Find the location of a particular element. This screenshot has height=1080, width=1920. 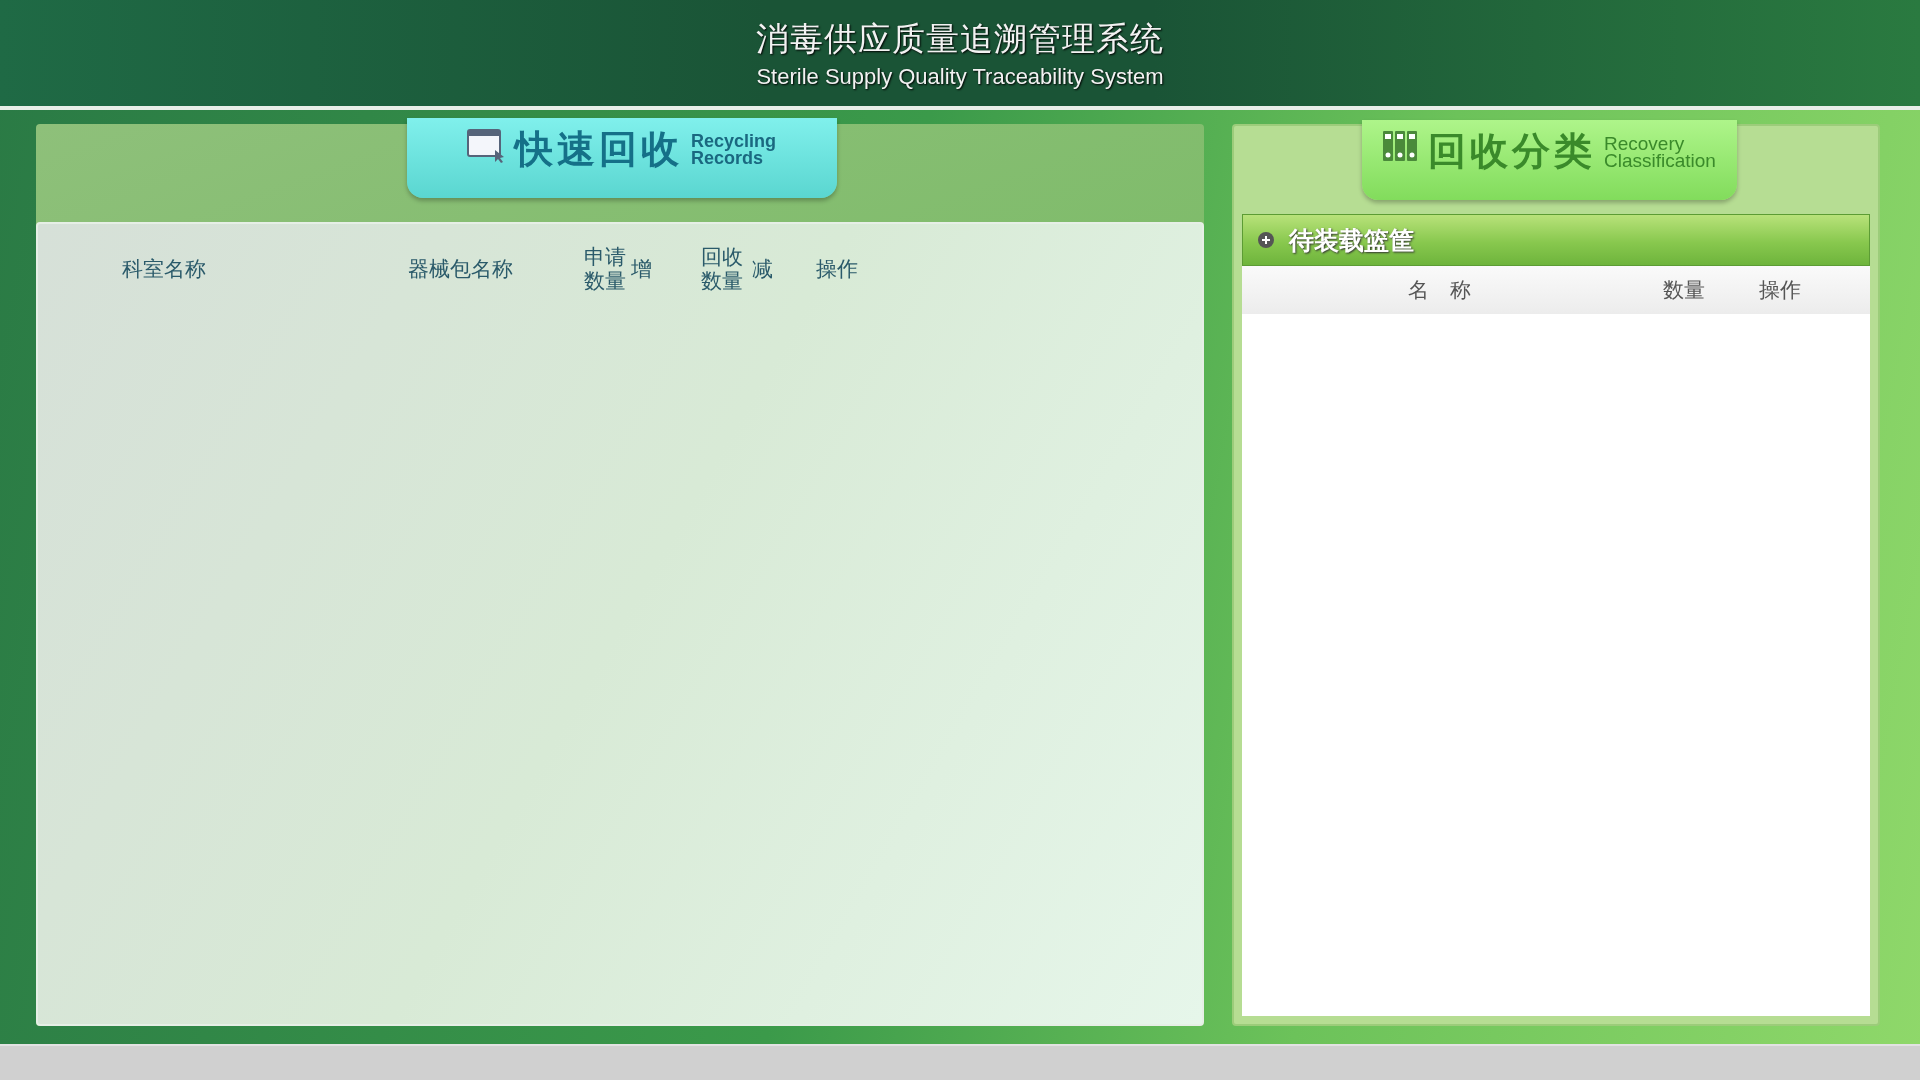

column-header: 申请数量 is located at coordinates (605, 269).